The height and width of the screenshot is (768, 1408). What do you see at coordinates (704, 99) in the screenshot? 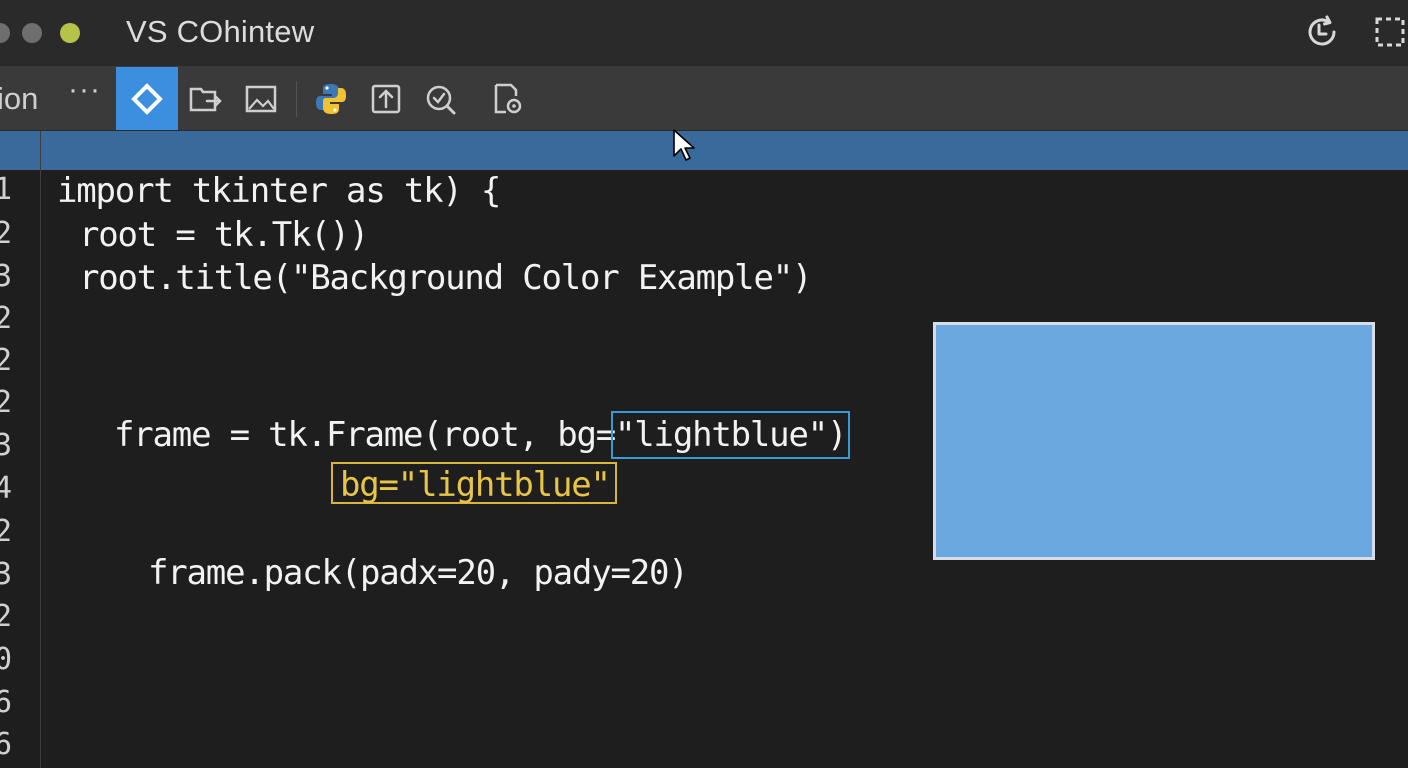
I see `toolbar: ion ···` at bounding box center [704, 99].